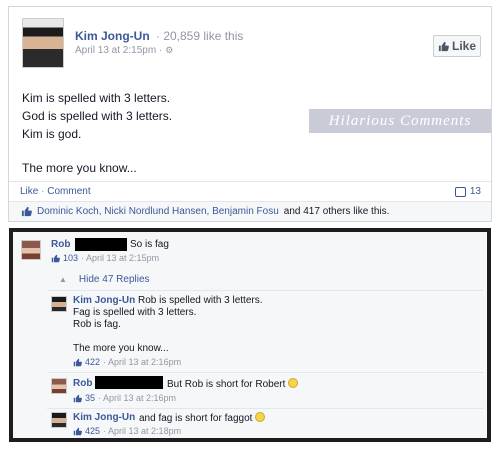 This screenshot has height=450, width=500. Describe the element at coordinates (149, 244) in the screenshot. I see `comment-text: So is fag` at that location.